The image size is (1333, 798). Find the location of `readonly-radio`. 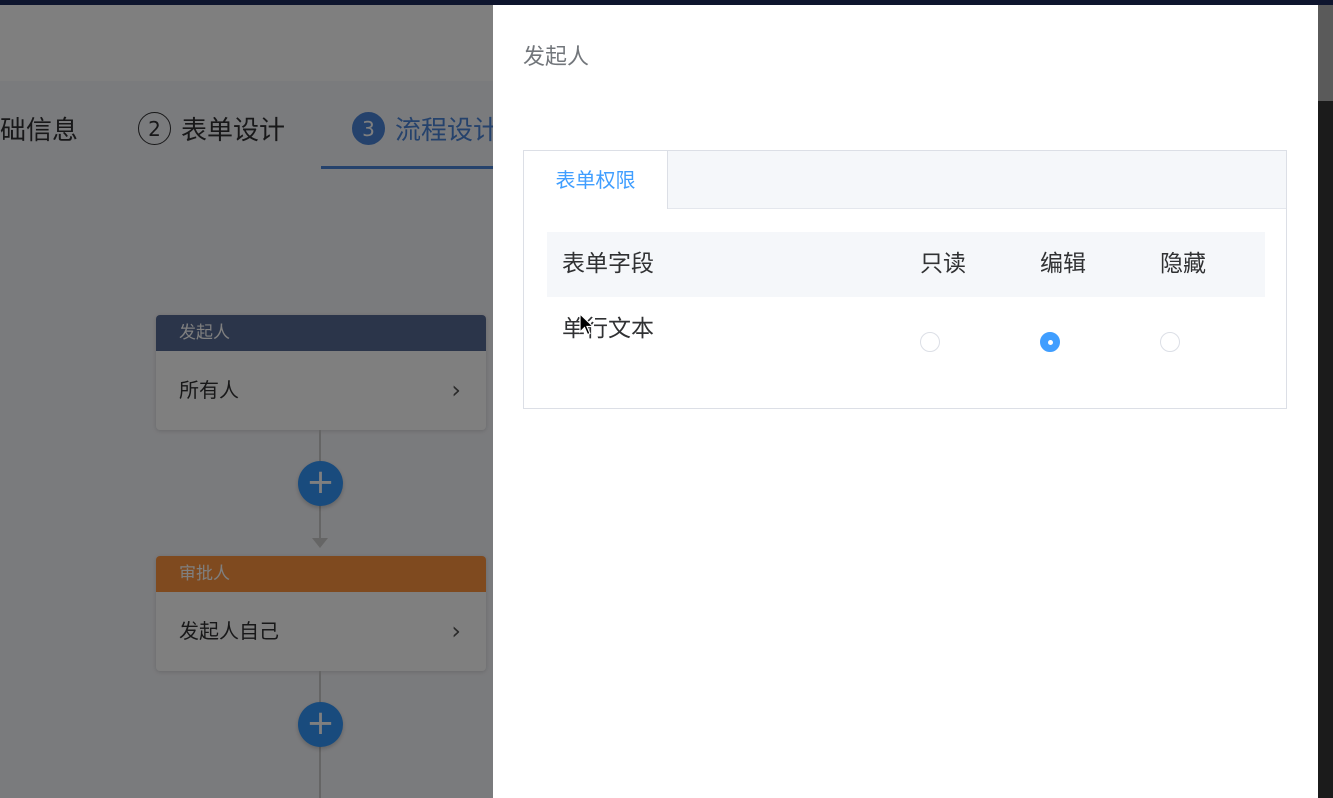

readonly-radio is located at coordinates (930, 342).